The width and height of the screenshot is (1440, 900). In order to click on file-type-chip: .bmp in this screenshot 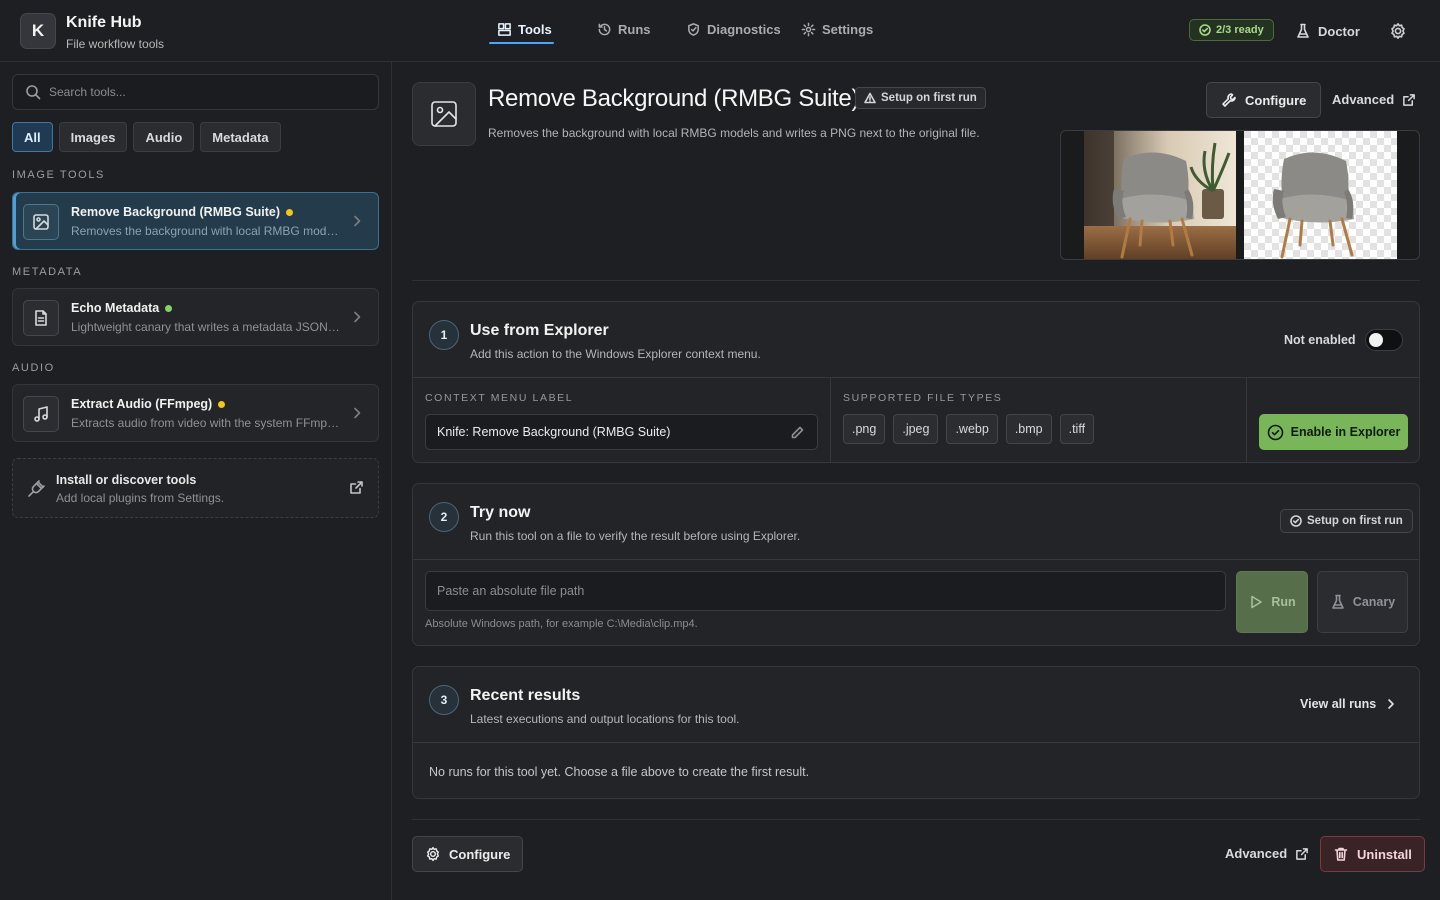, I will do `click(1028, 429)`.